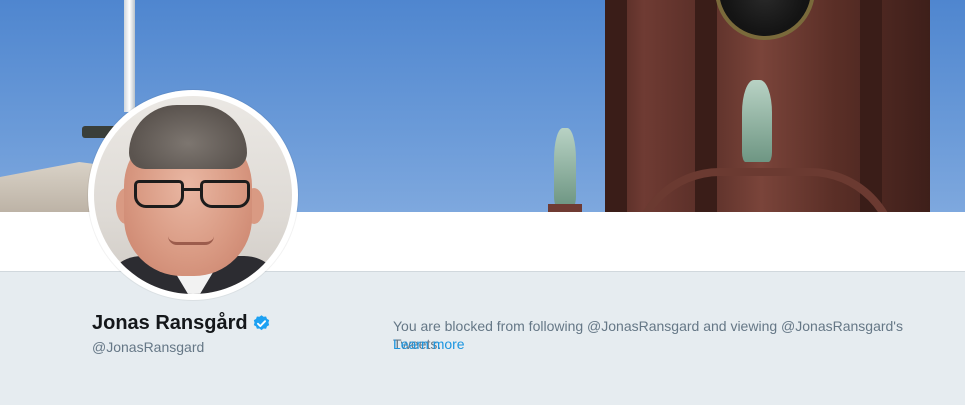  Describe the element at coordinates (429, 344) in the screenshot. I see `learn-more-link: Learn more` at that location.